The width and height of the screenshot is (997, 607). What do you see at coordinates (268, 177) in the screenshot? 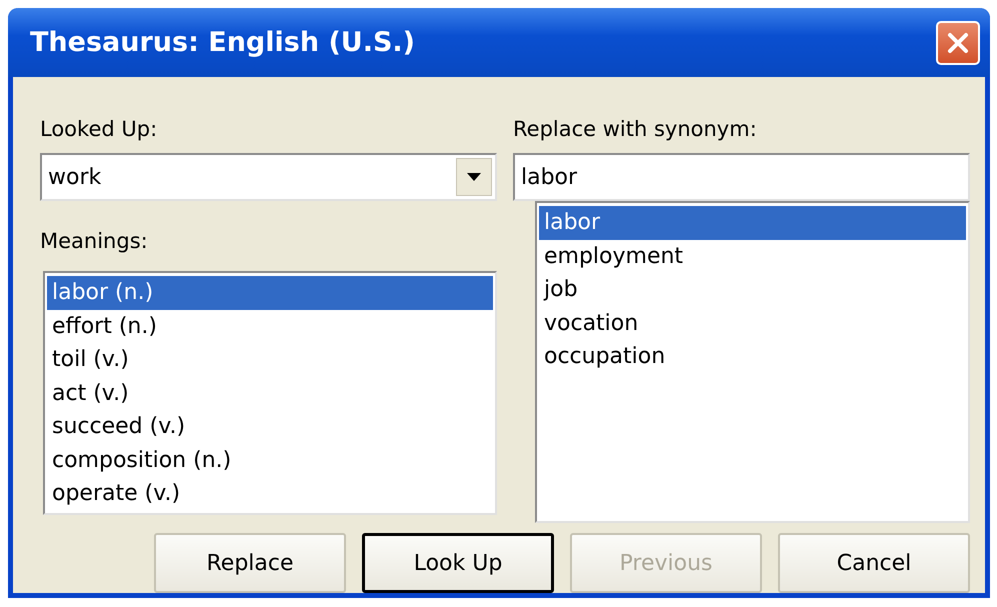
I see `looked-up-combobox: work` at bounding box center [268, 177].